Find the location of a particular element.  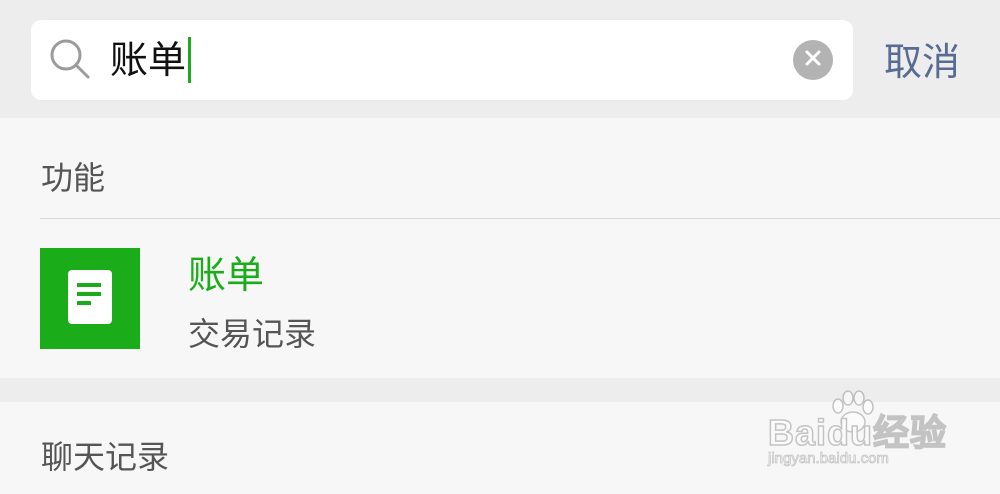

result-subtitle: 交易记录 is located at coordinates (252, 334).